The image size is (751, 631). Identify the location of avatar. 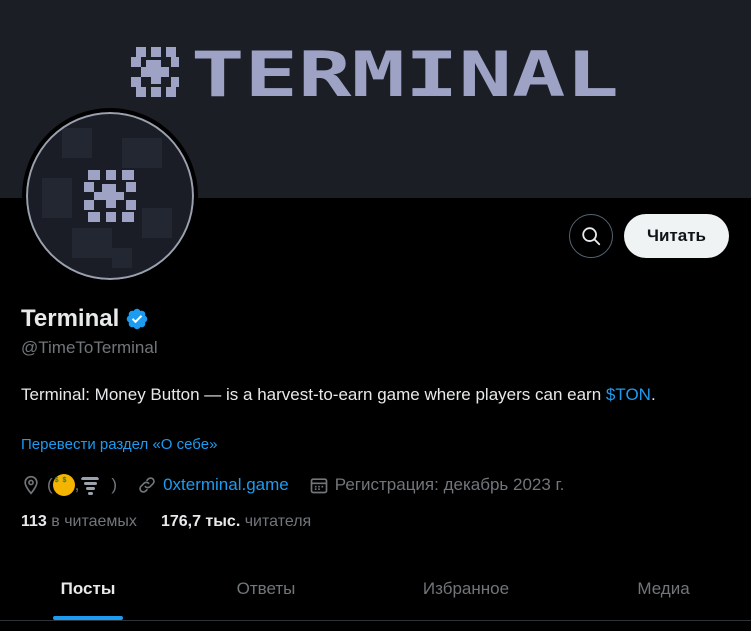
(110, 196).